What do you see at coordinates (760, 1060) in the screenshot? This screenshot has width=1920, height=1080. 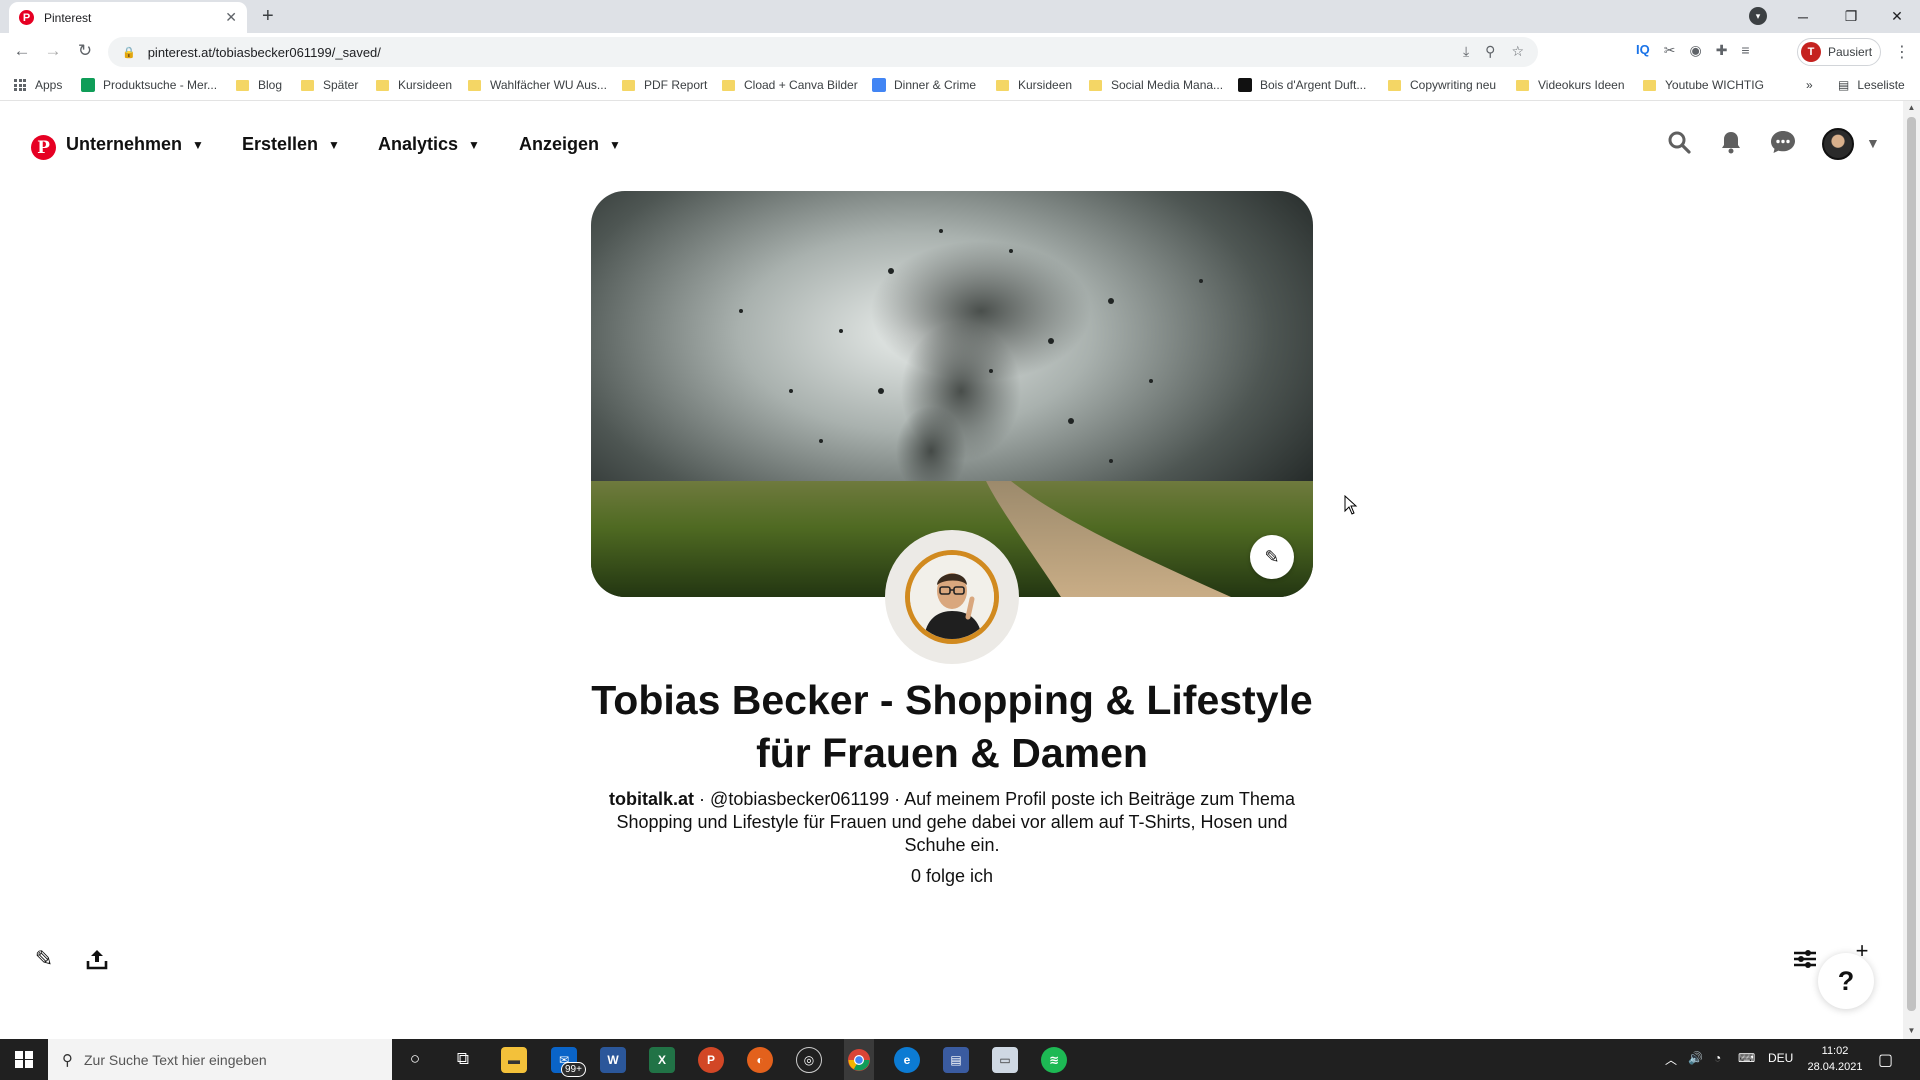 I see `app-icon: ◐` at bounding box center [760, 1060].